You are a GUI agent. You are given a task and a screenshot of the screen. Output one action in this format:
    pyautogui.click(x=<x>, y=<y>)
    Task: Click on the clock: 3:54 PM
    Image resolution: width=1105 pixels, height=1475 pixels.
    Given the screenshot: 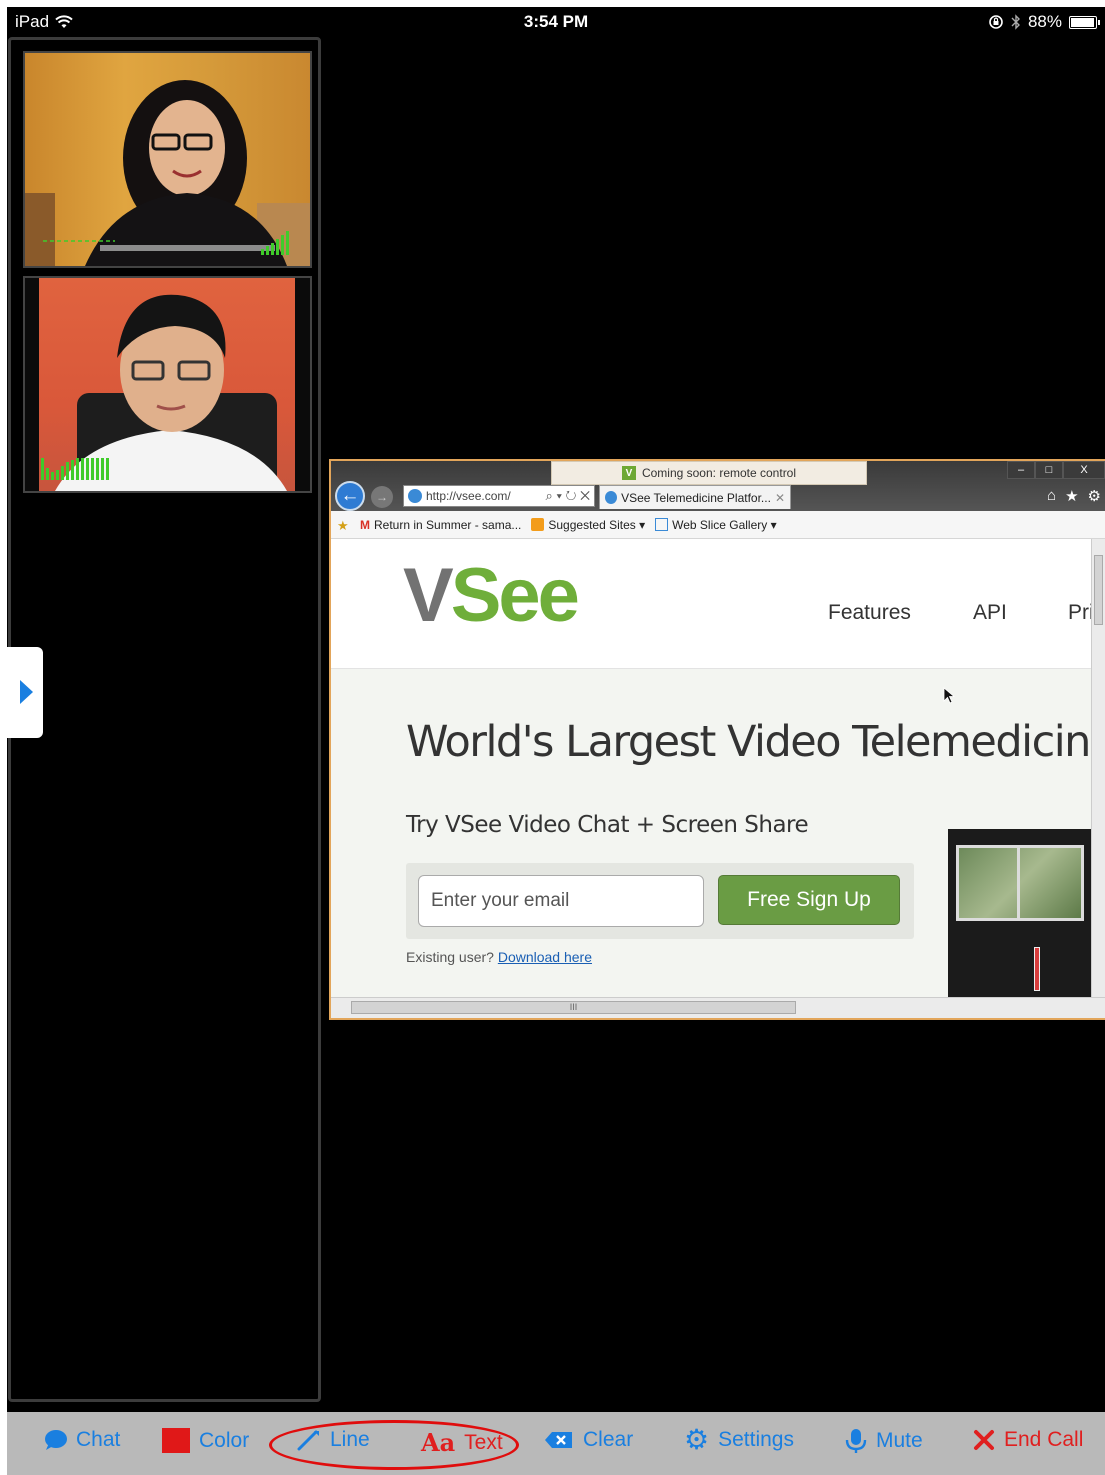 What is the action you would take?
    pyautogui.click(x=556, y=21)
    